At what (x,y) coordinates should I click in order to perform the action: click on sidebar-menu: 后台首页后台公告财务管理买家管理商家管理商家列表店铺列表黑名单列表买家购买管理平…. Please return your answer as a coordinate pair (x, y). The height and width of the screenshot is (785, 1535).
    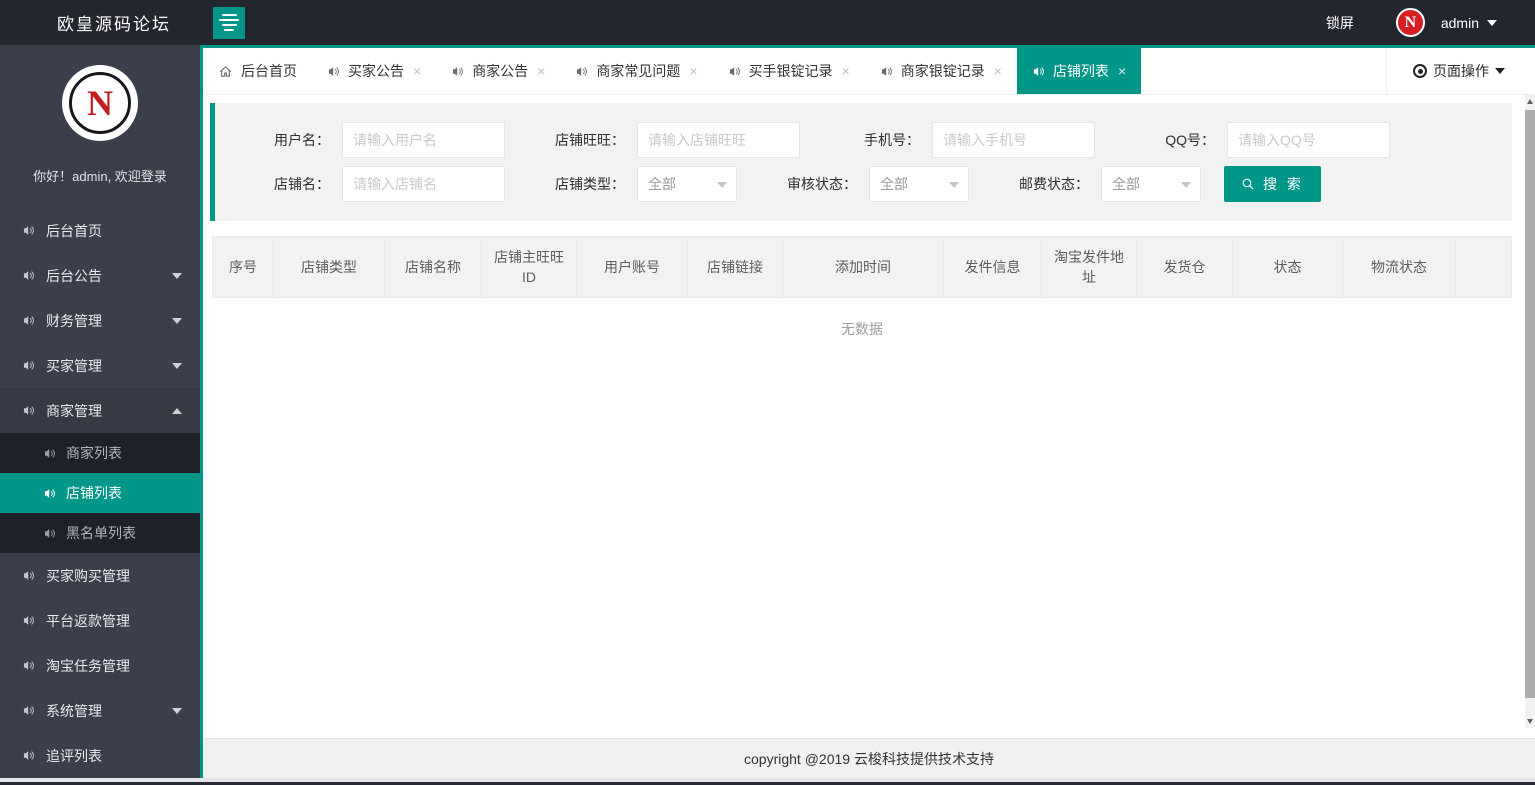
    Looking at the image, I should click on (100, 493).